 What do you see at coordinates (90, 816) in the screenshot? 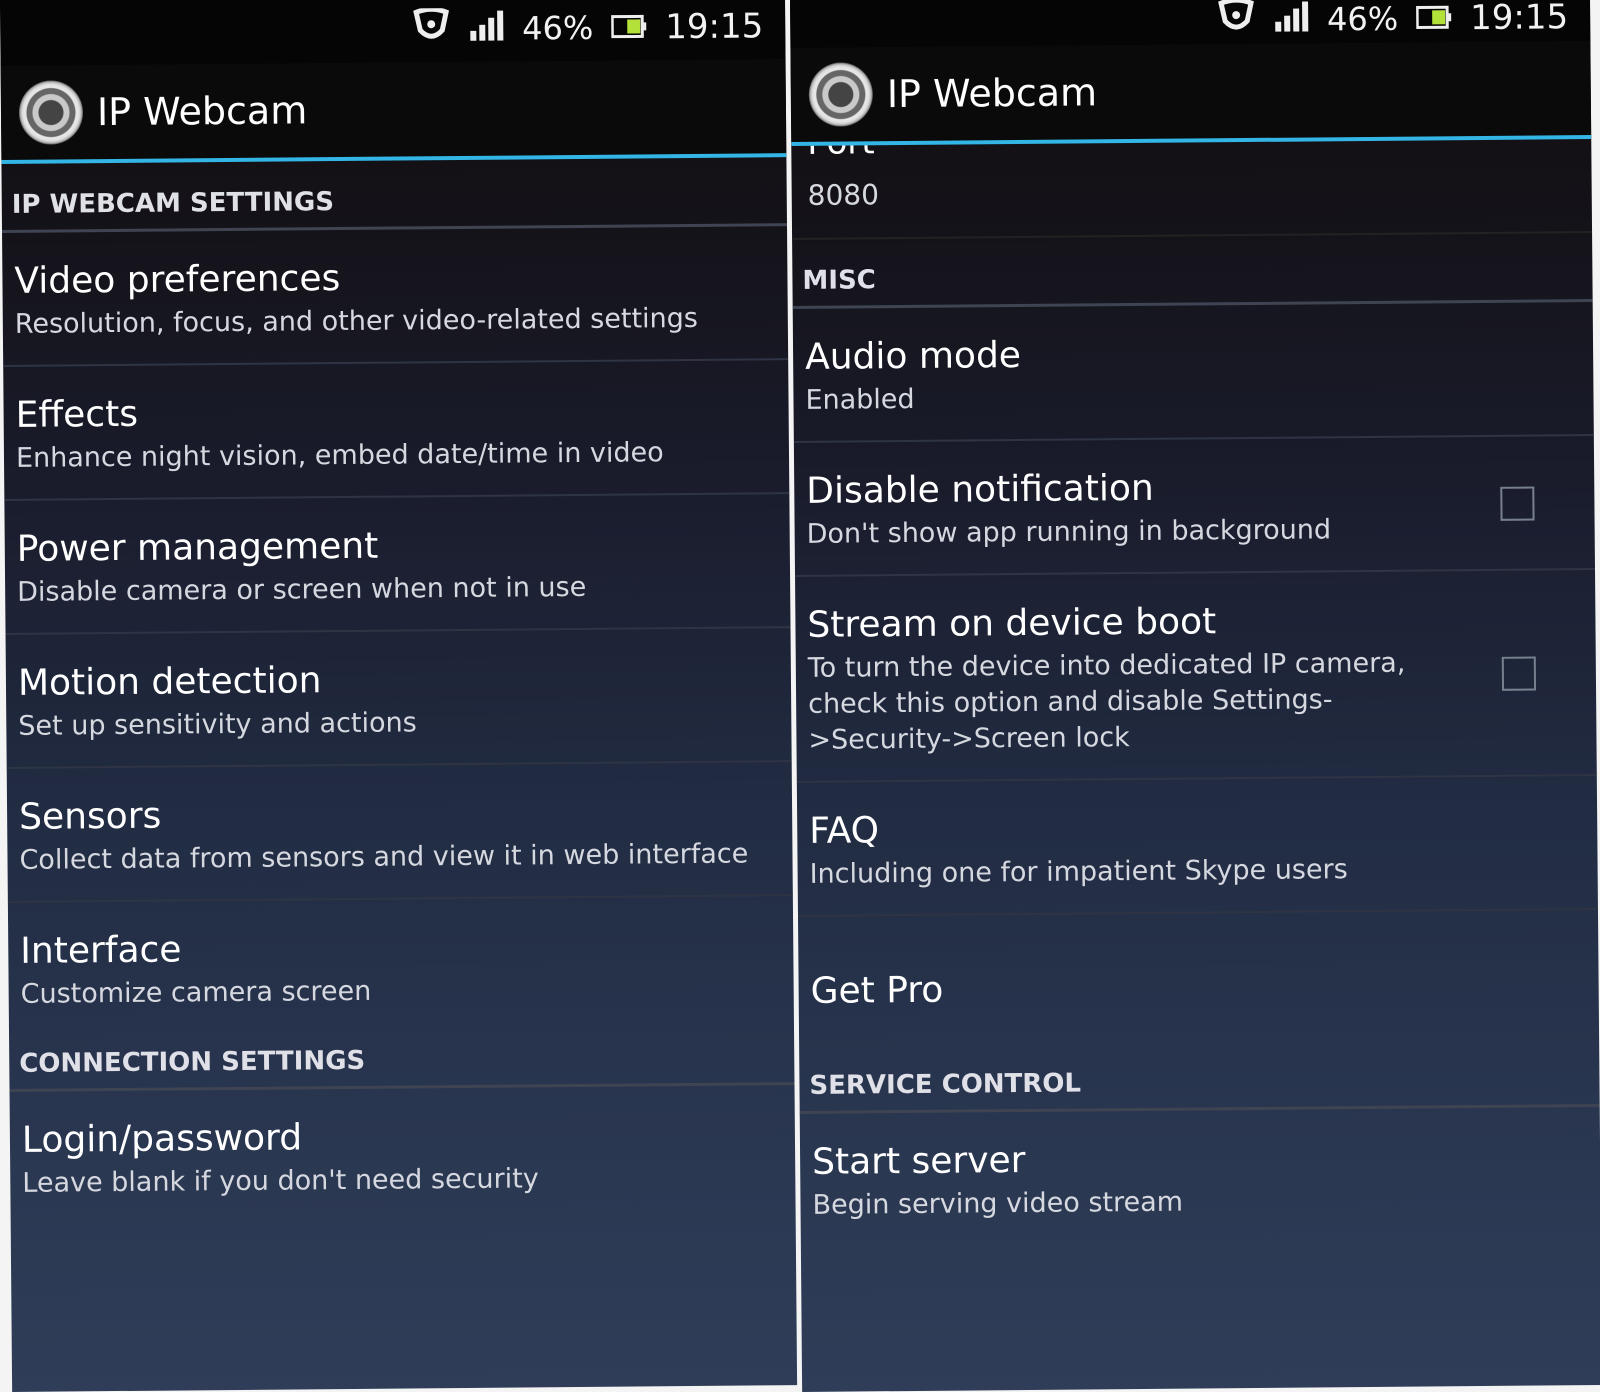
I see `pref-title: Sensors` at bounding box center [90, 816].